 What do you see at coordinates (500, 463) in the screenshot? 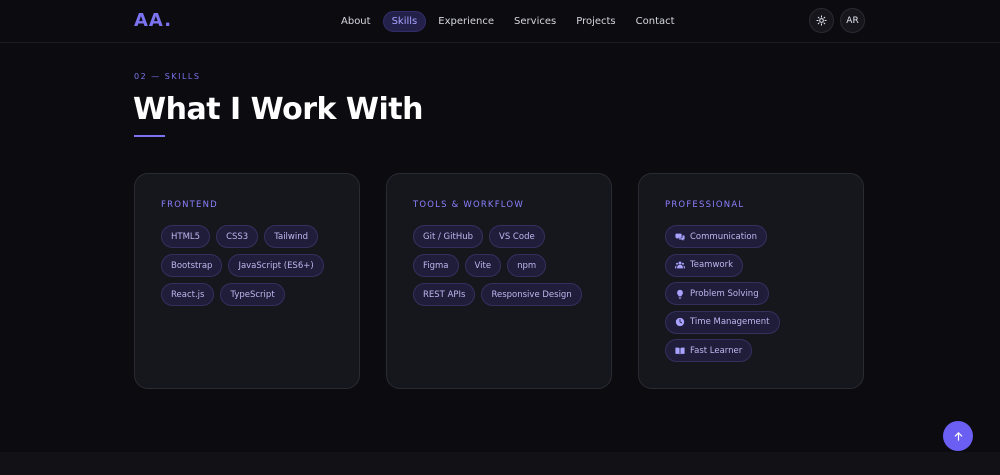
I see `next-section-edge` at bounding box center [500, 463].